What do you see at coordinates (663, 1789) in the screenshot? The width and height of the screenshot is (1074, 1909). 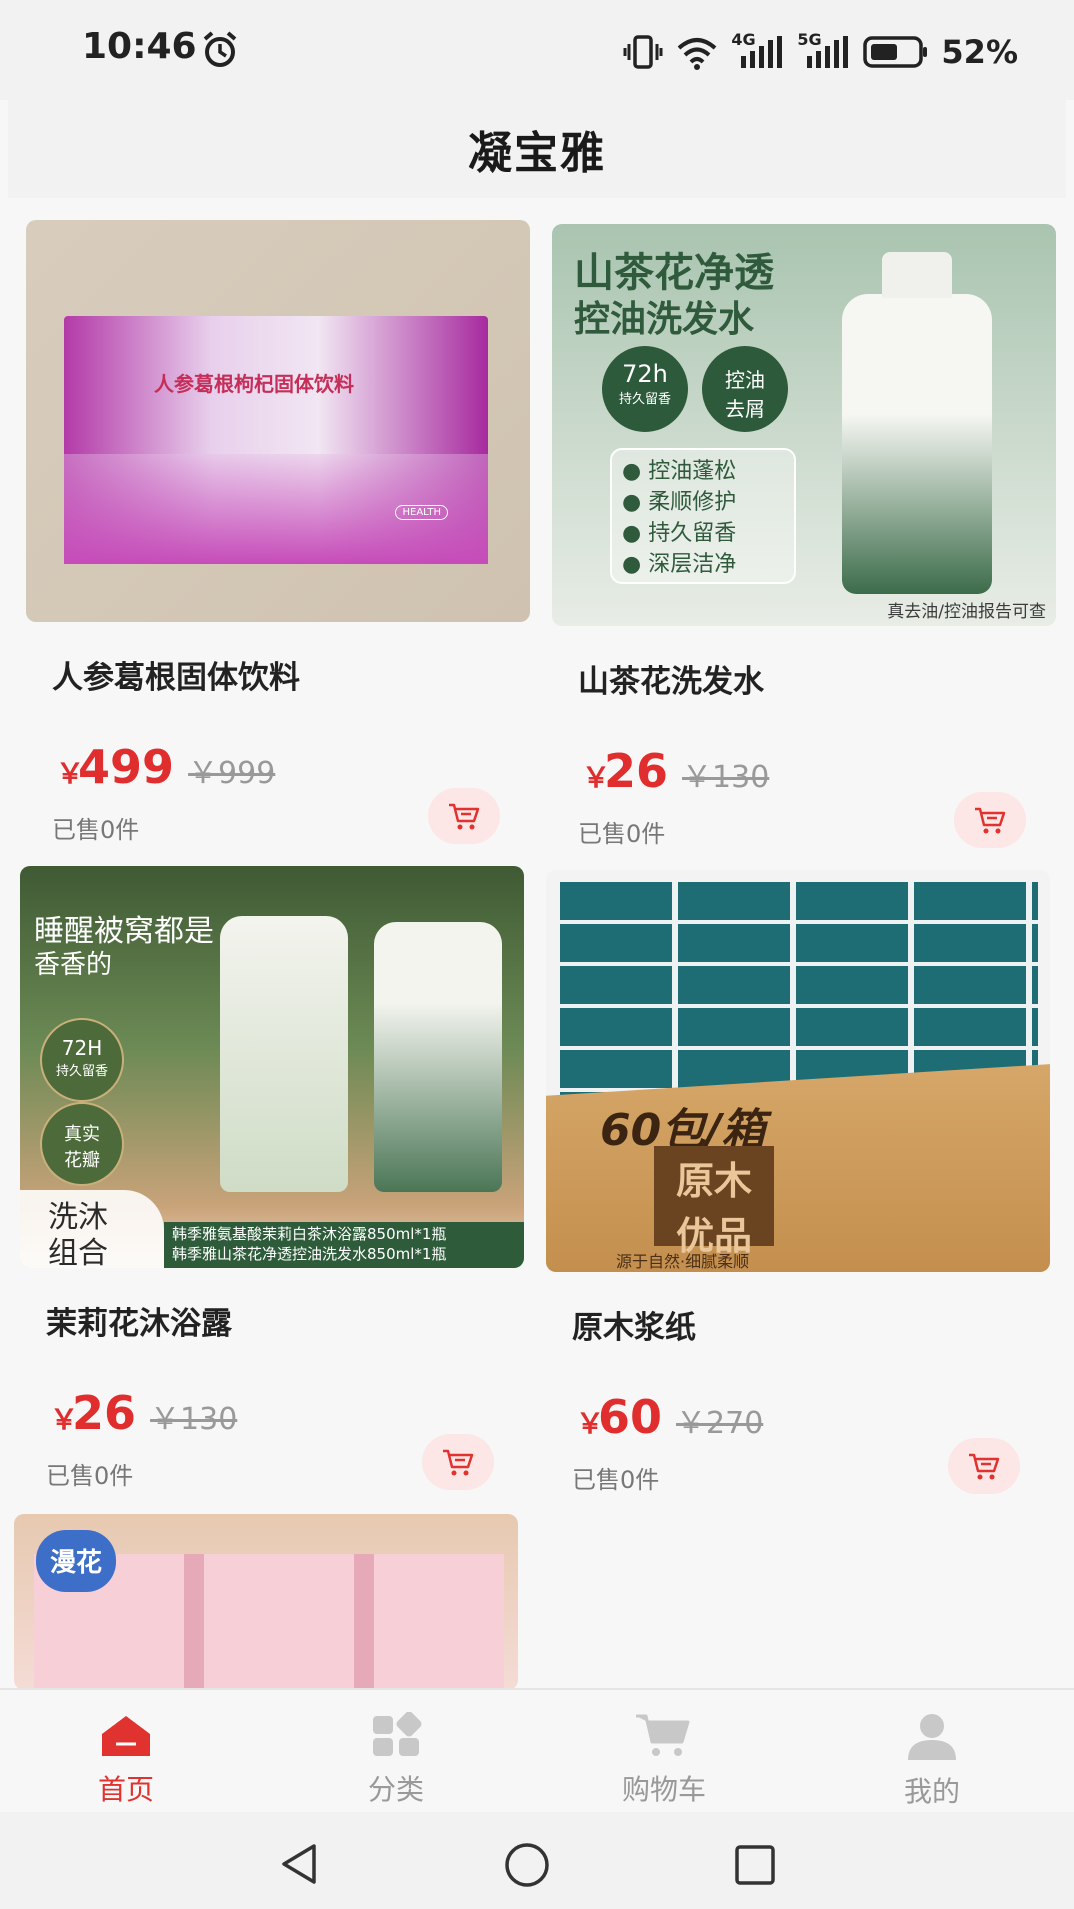 I see `tab-label: 购物车` at bounding box center [663, 1789].